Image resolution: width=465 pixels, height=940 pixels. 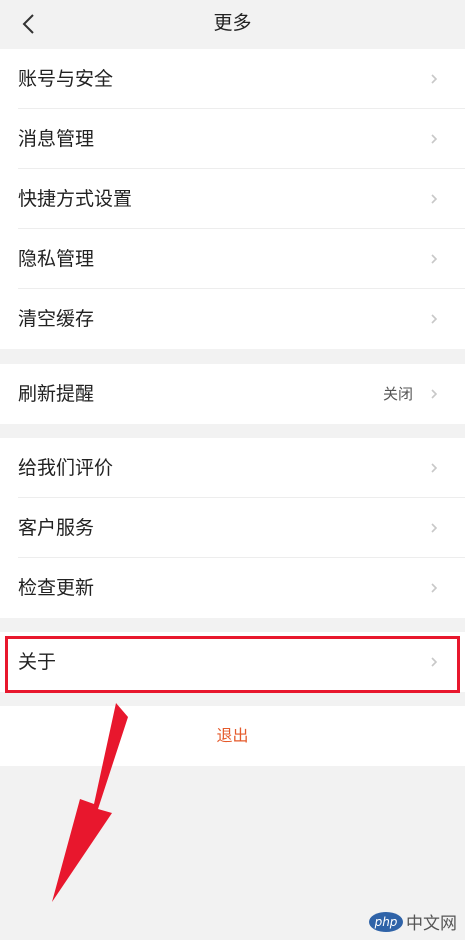 I want to click on menu-item-label: 账号与安全, so click(x=66, y=79).